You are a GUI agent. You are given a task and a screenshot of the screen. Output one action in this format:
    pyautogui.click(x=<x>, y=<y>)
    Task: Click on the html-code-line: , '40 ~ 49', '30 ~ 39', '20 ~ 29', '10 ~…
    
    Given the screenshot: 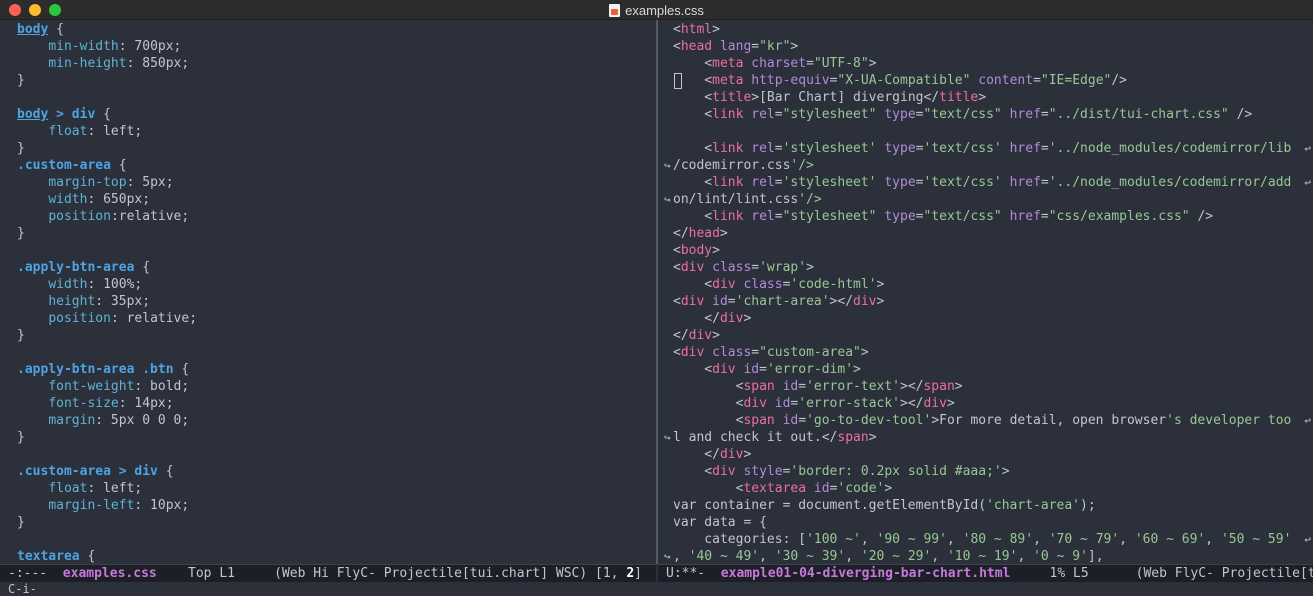 What is the action you would take?
    pyautogui.click(x=985, y=556)
    